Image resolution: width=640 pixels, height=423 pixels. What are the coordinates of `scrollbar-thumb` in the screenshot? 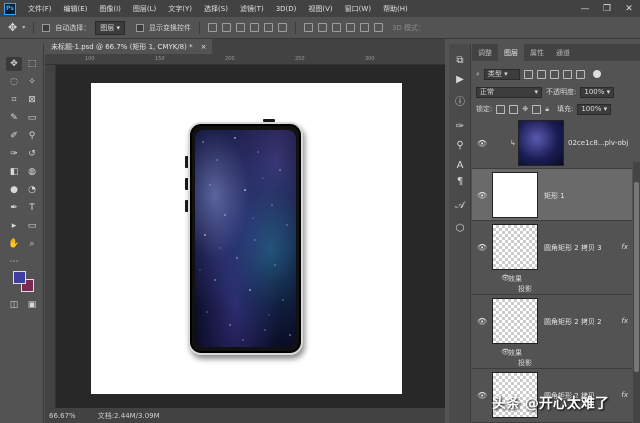 It's located at (636, 277).